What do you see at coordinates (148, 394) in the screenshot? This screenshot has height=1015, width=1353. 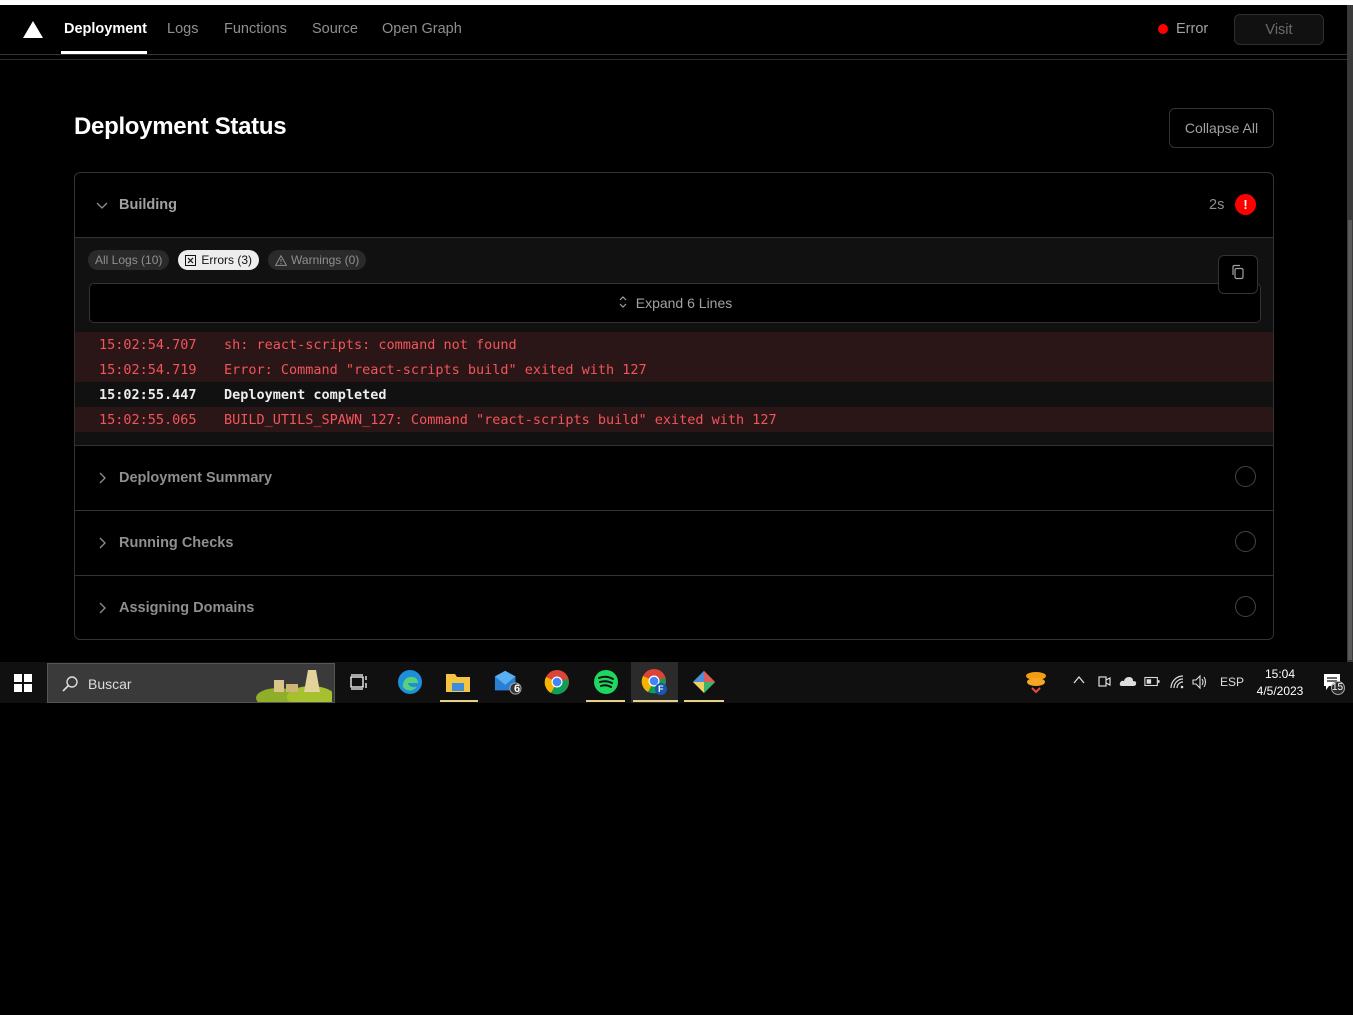 I see `log-timestamp: 15:02:55.447` at bounding box center [148, 394].